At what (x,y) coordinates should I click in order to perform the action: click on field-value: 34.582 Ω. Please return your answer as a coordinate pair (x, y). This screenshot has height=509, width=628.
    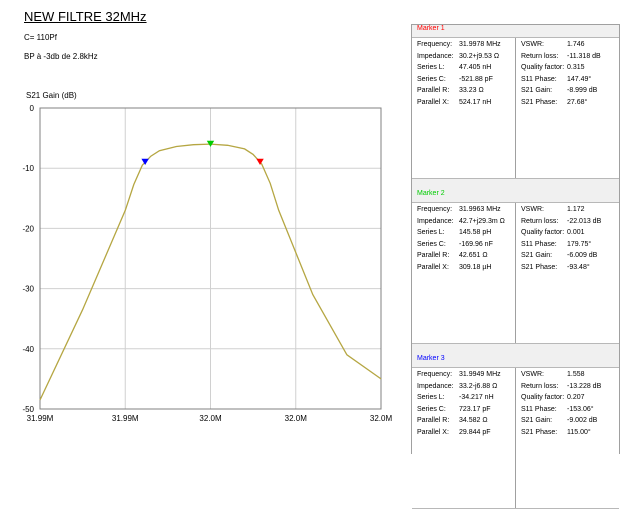
    Looking at the image, I should click on (473, 421).